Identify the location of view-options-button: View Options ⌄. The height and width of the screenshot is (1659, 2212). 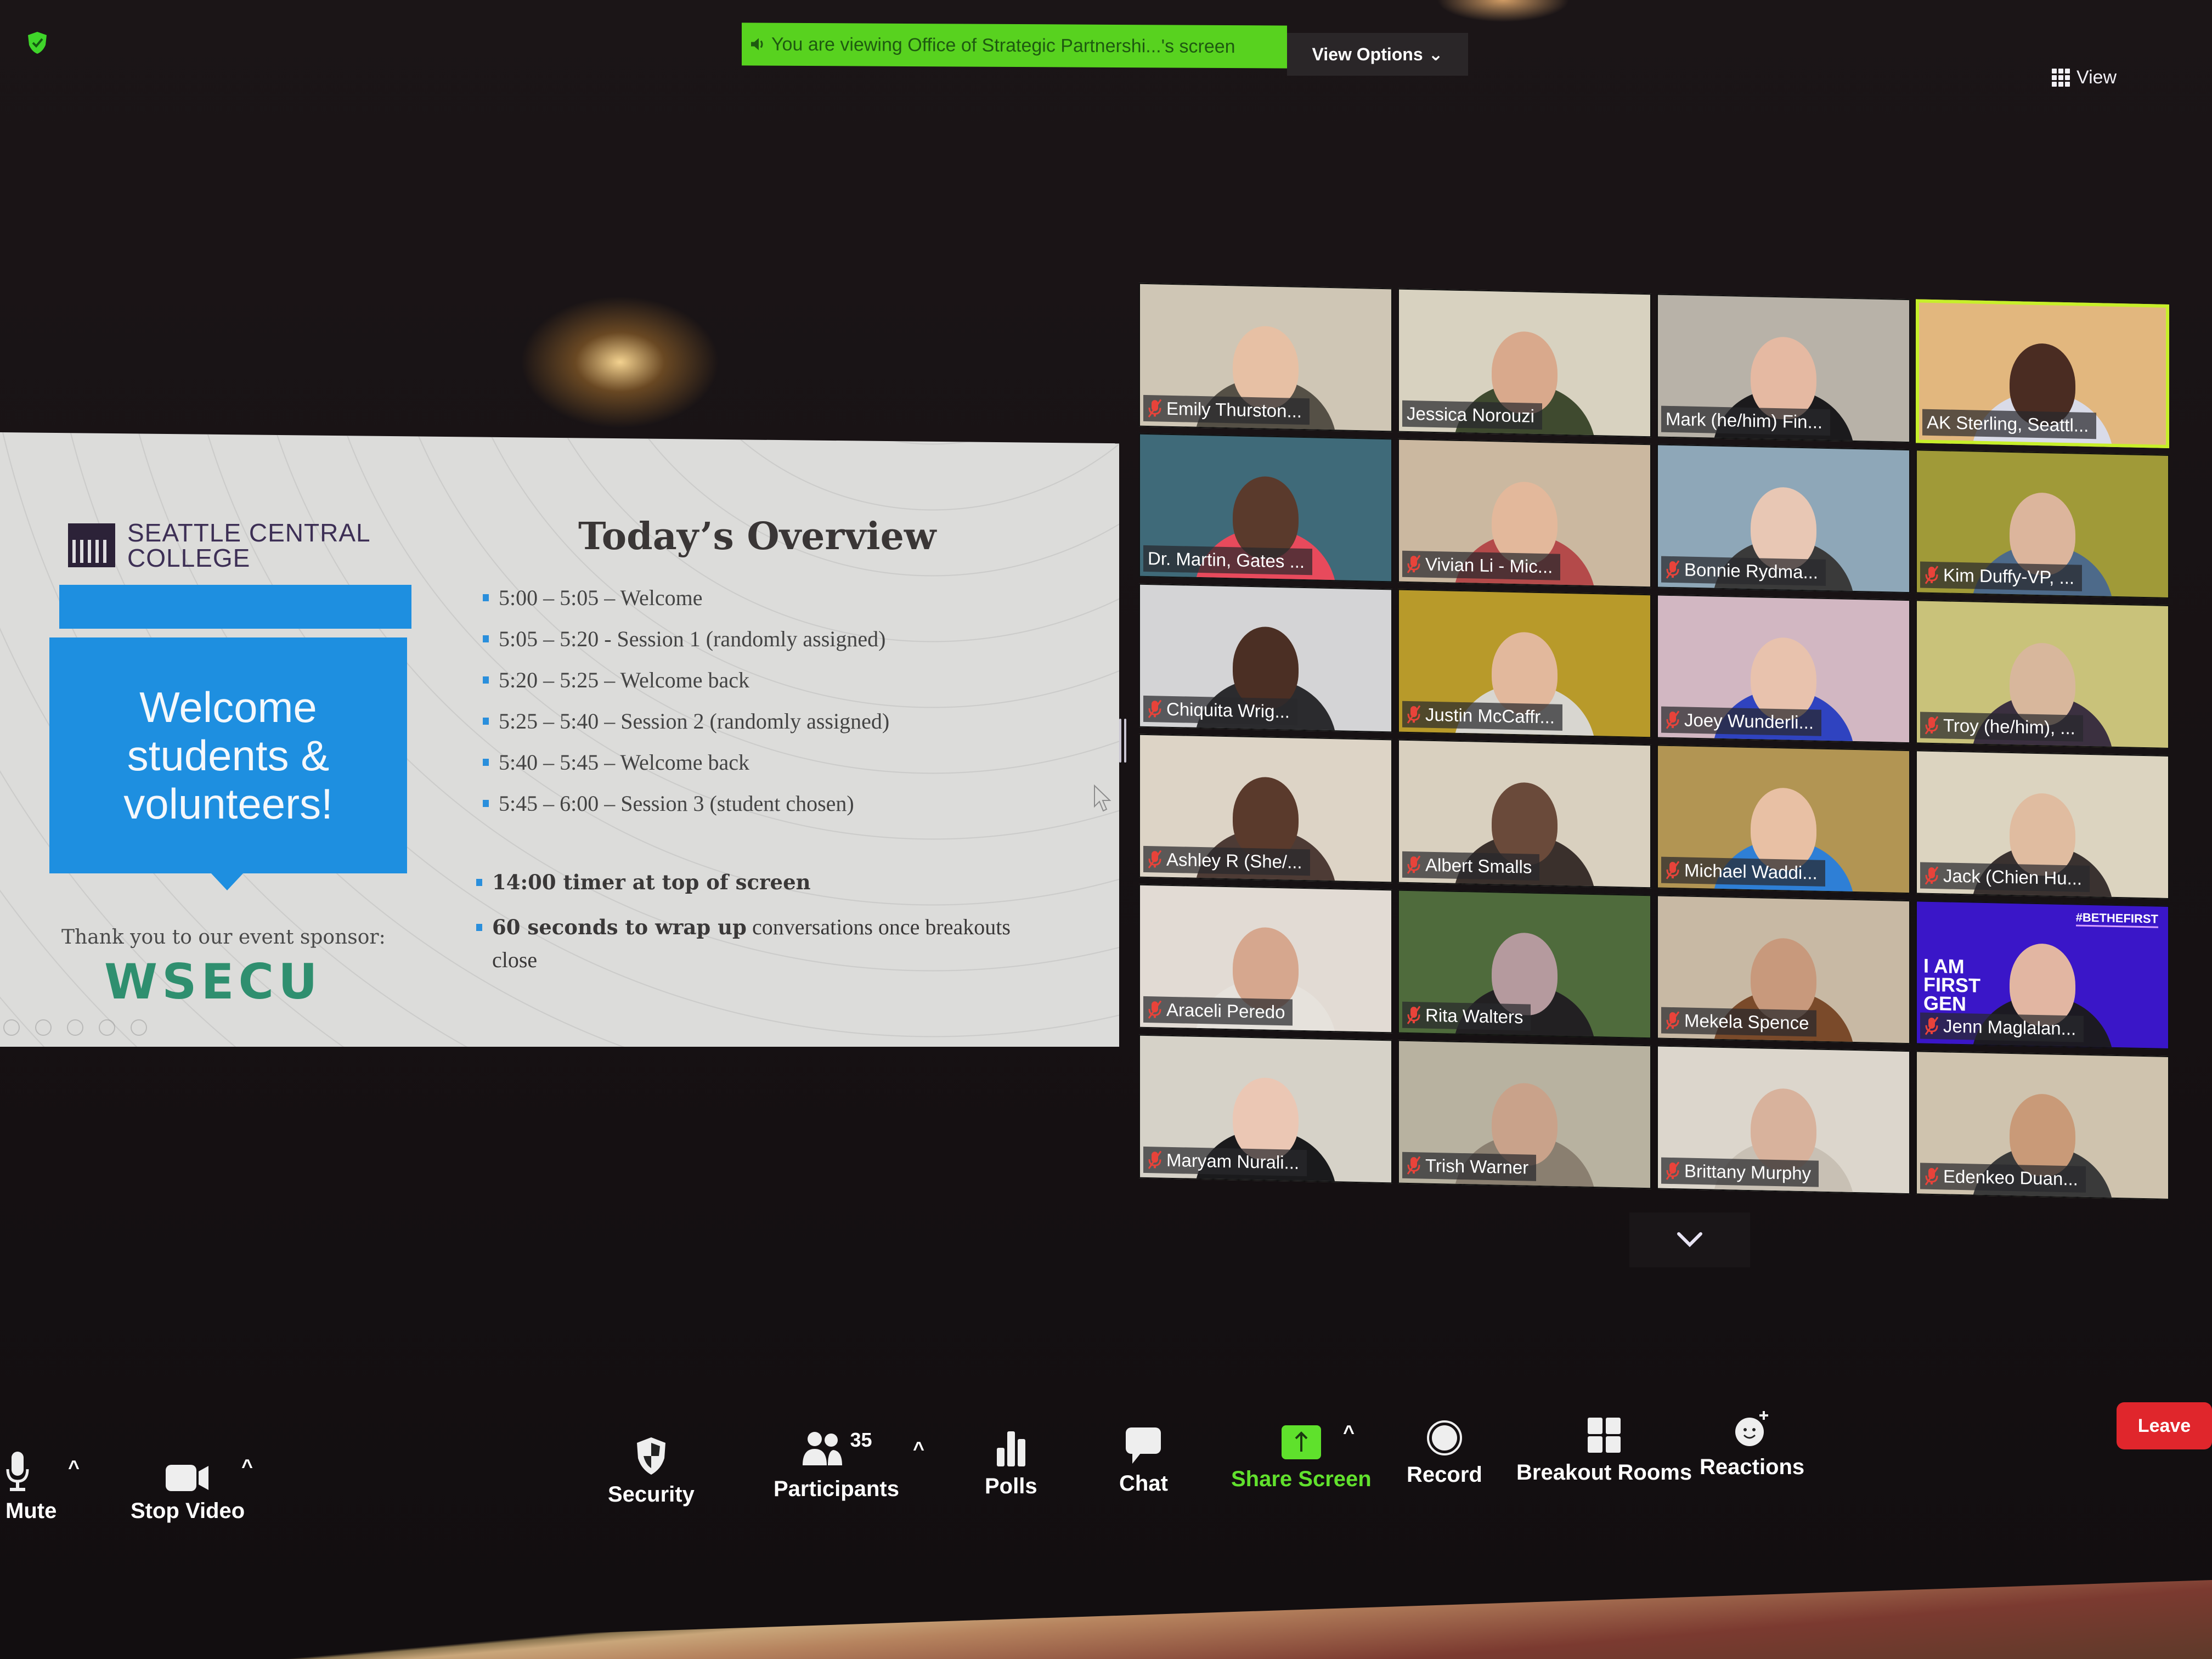
(1377, 55).